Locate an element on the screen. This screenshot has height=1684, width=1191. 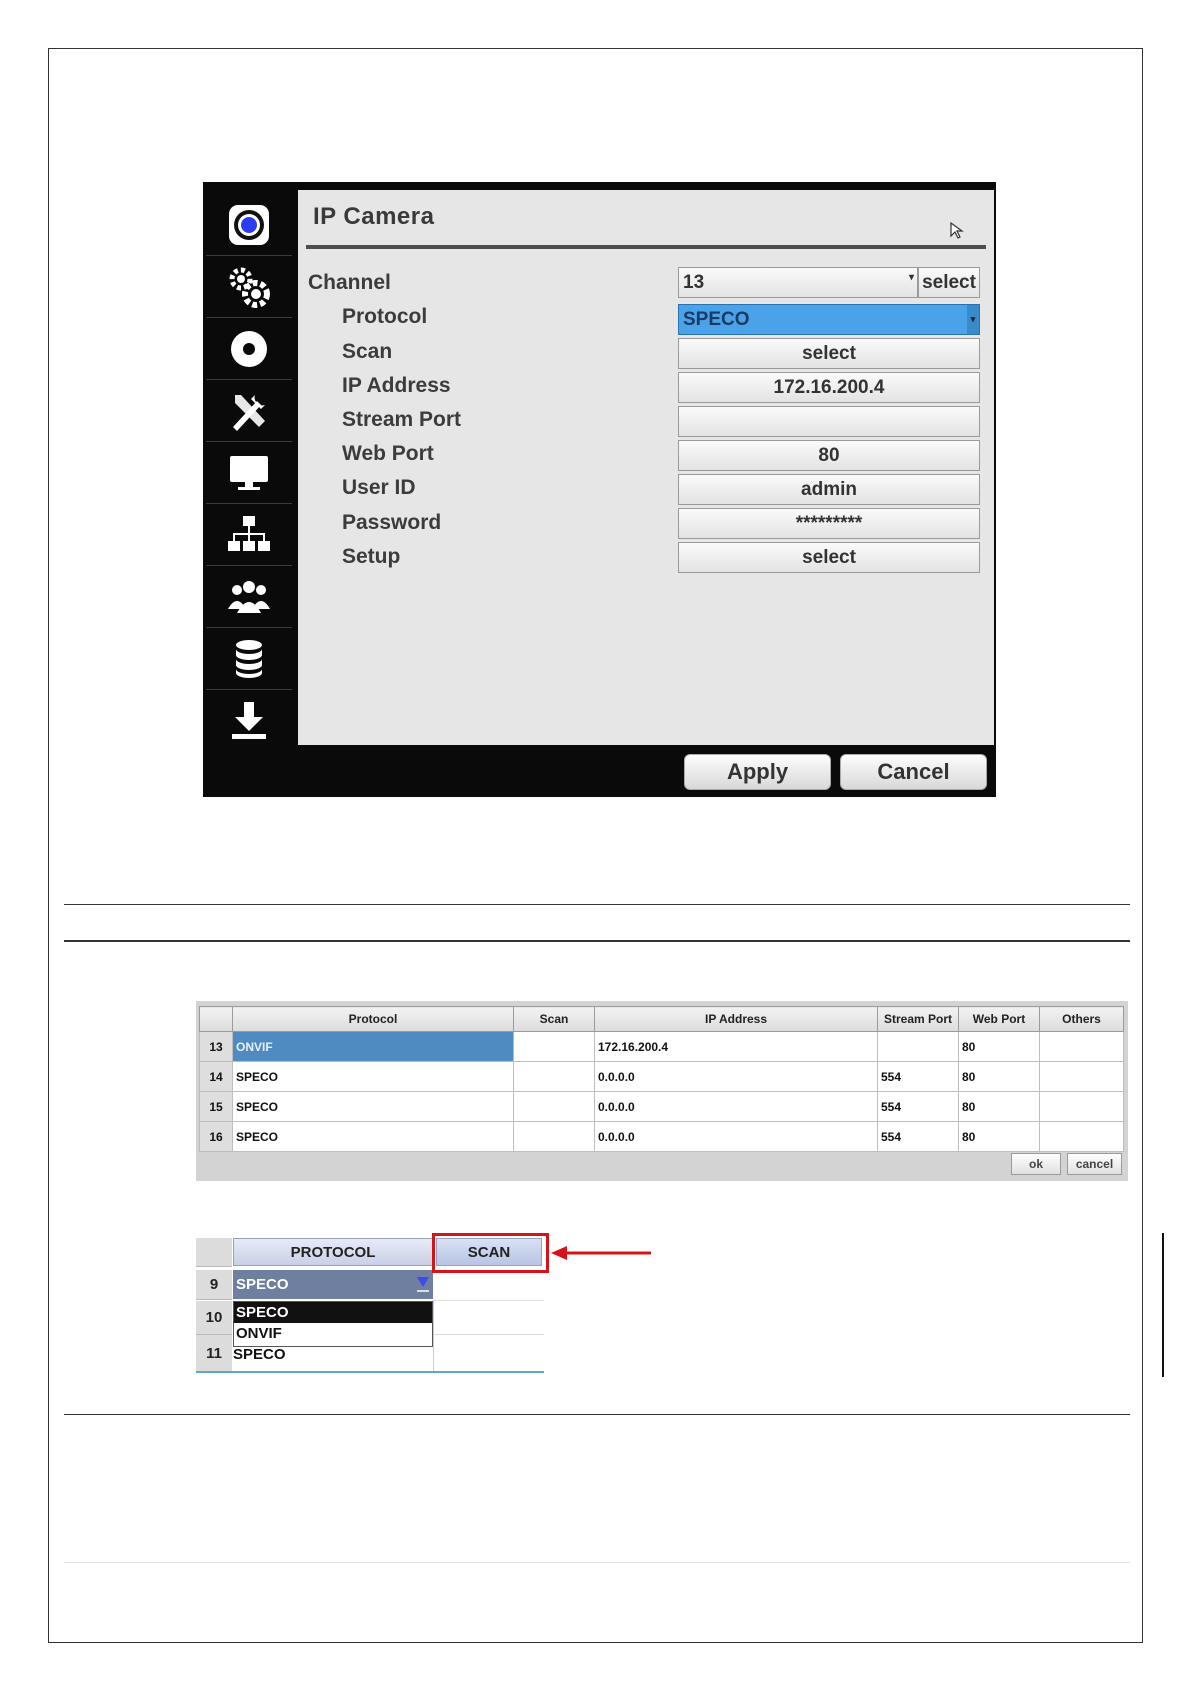
record-disc-icon is located at coordinates (249, 348).